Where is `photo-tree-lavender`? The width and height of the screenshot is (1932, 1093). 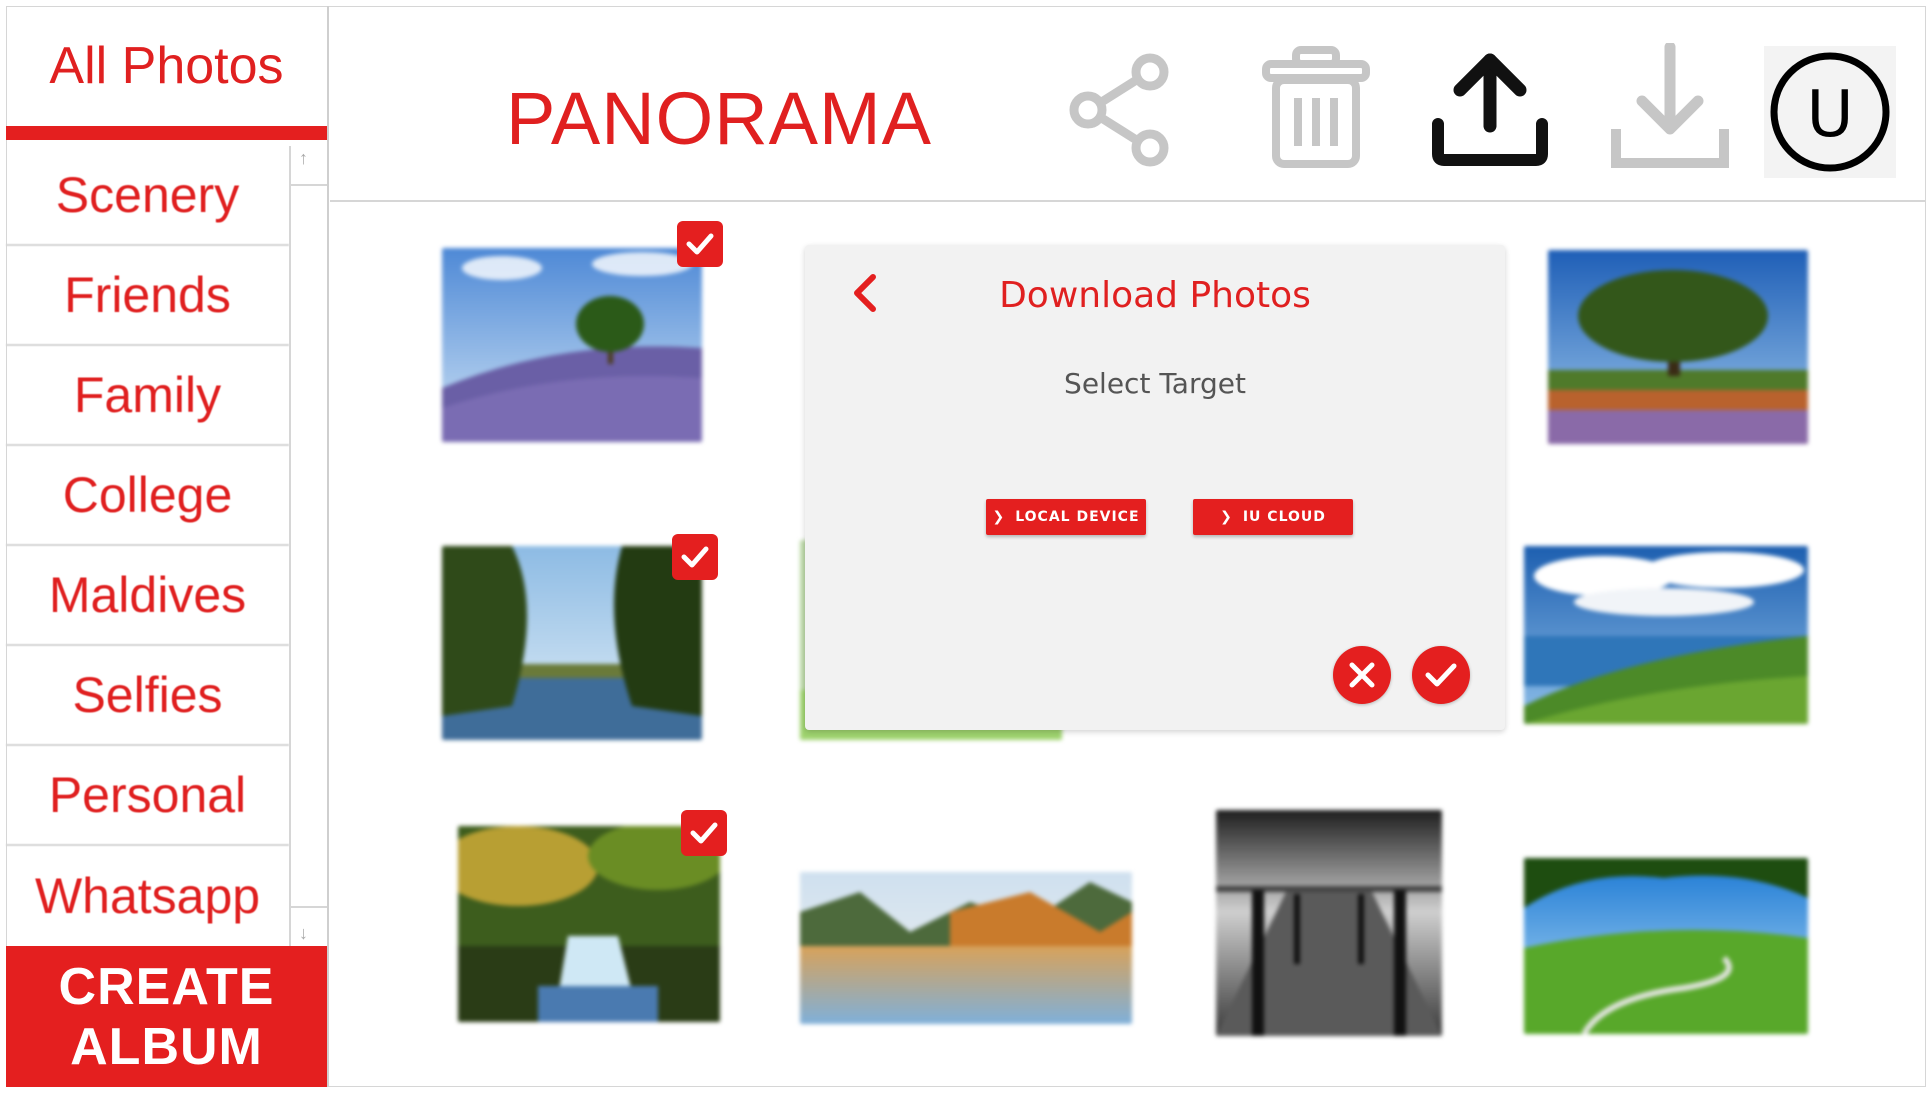 photo-tree-lavender is located at coordinates (572, 345).